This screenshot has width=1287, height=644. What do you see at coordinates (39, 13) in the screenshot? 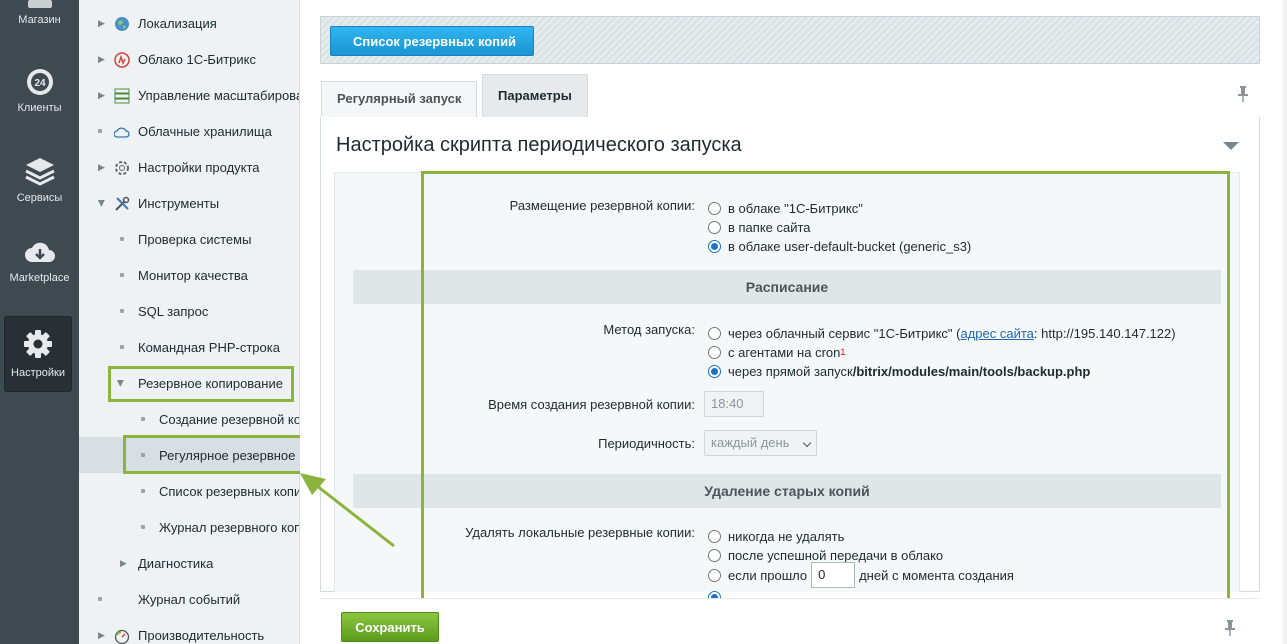
I see `leftbar-item-shop: Магазин` at bounding box center [39, 13].